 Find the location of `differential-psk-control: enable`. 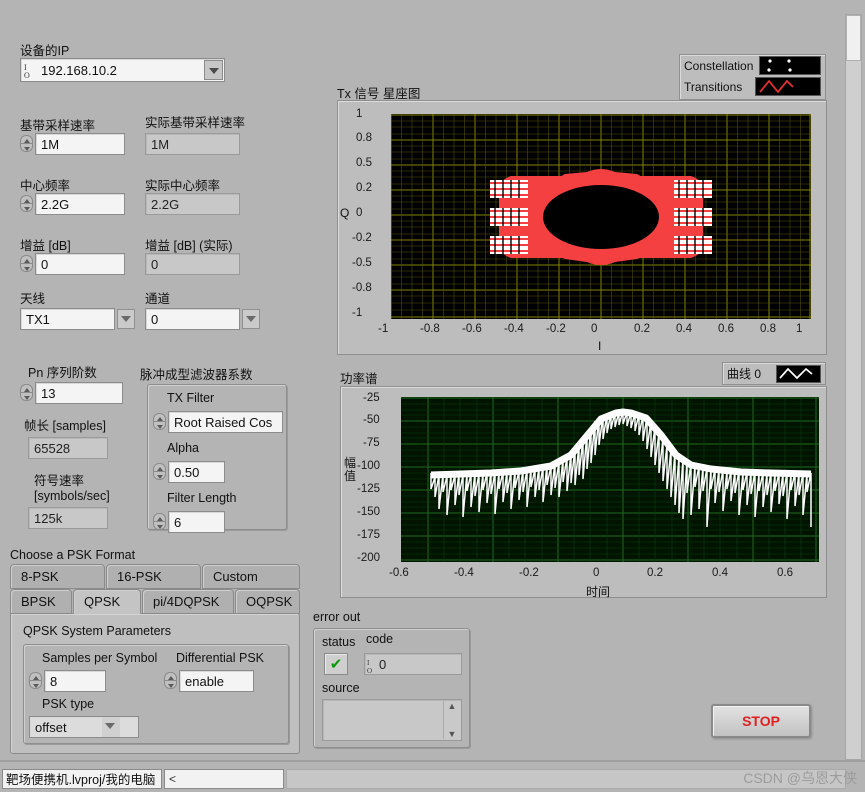

differential-psk-control: enable is located at coordinates (209, 682).